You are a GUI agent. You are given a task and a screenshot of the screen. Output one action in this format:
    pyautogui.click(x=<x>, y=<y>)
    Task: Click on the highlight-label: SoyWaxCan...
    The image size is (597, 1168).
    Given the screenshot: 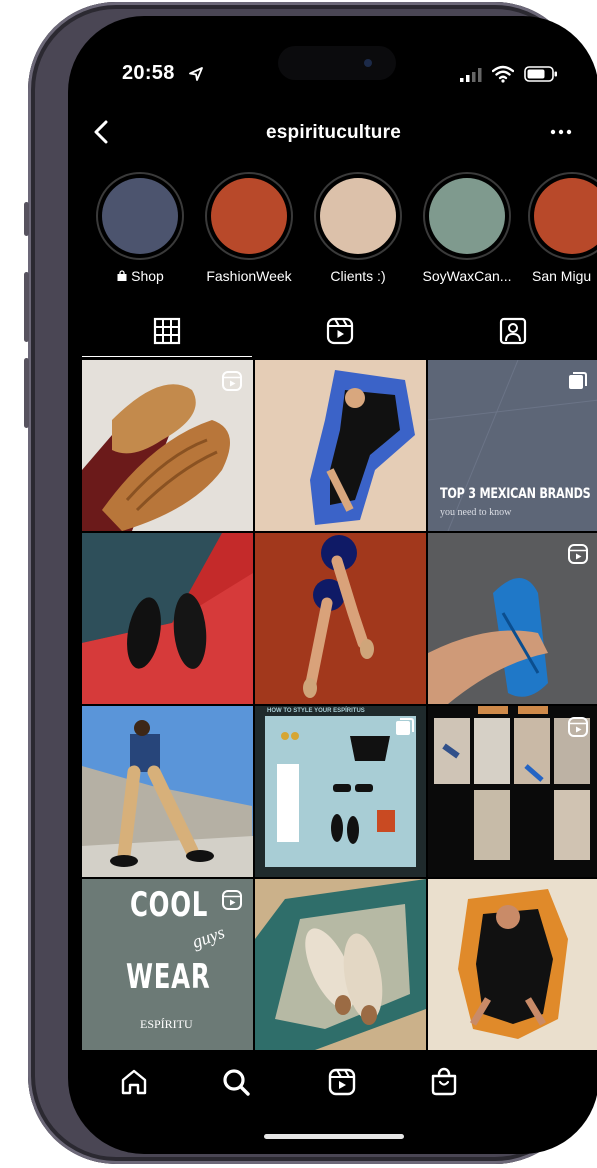 What is the action you would take?
    pyautogui.click(x=467, y=276)
    